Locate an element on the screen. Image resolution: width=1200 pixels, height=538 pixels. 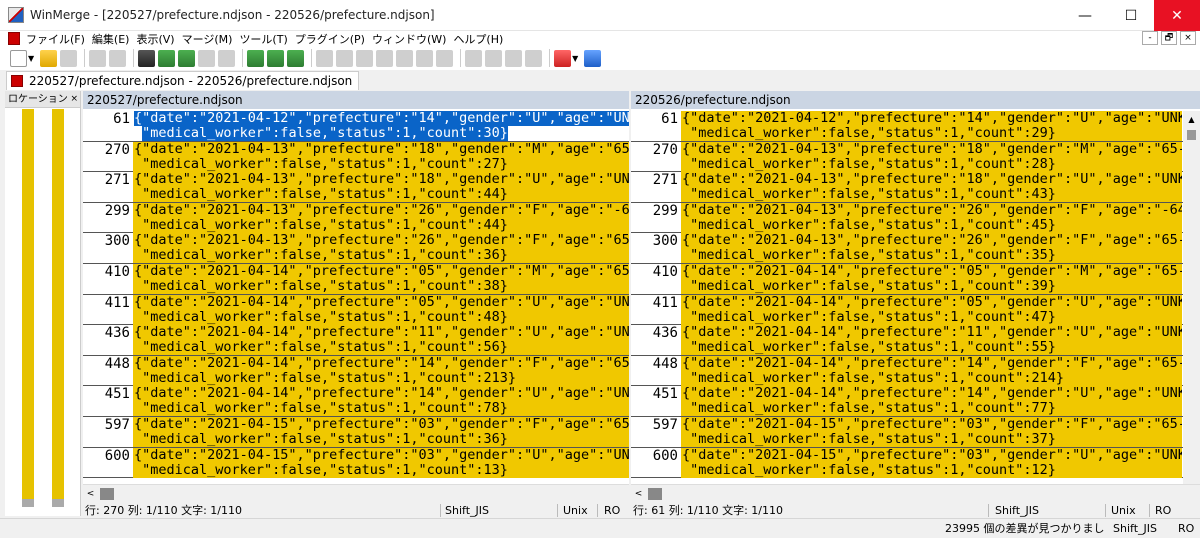
merge-option-icon is located at coordinates (445, 58).